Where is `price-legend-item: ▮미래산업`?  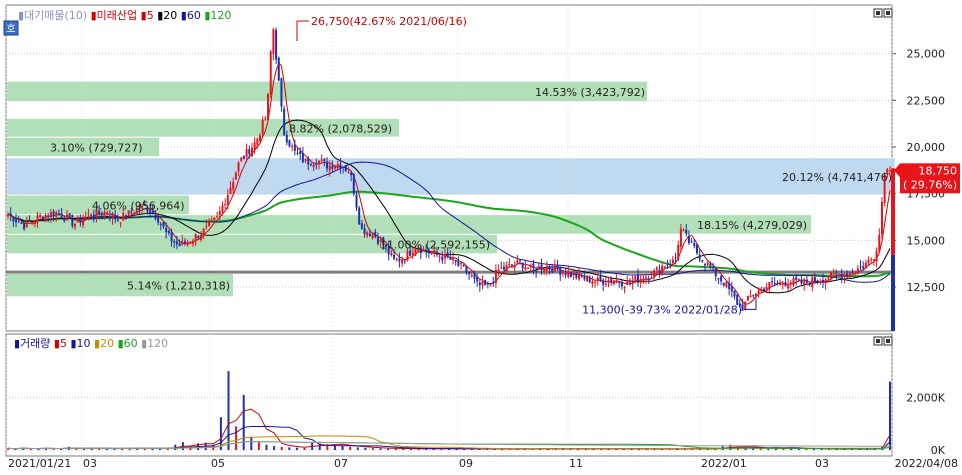
price-legend-item: ▮미래산업 is located at coordinates (116, 15).